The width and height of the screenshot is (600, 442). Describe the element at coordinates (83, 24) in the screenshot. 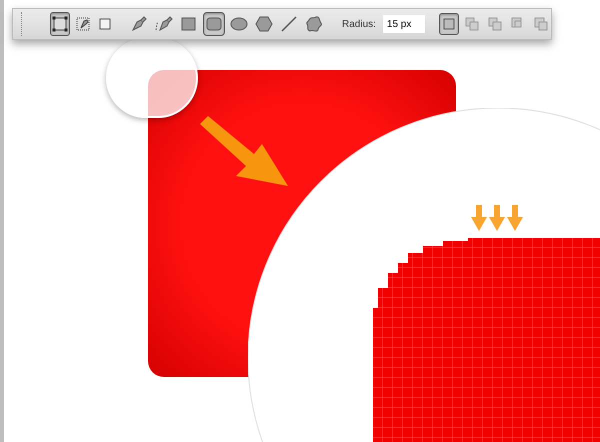

I see `paths-icon` at that location.